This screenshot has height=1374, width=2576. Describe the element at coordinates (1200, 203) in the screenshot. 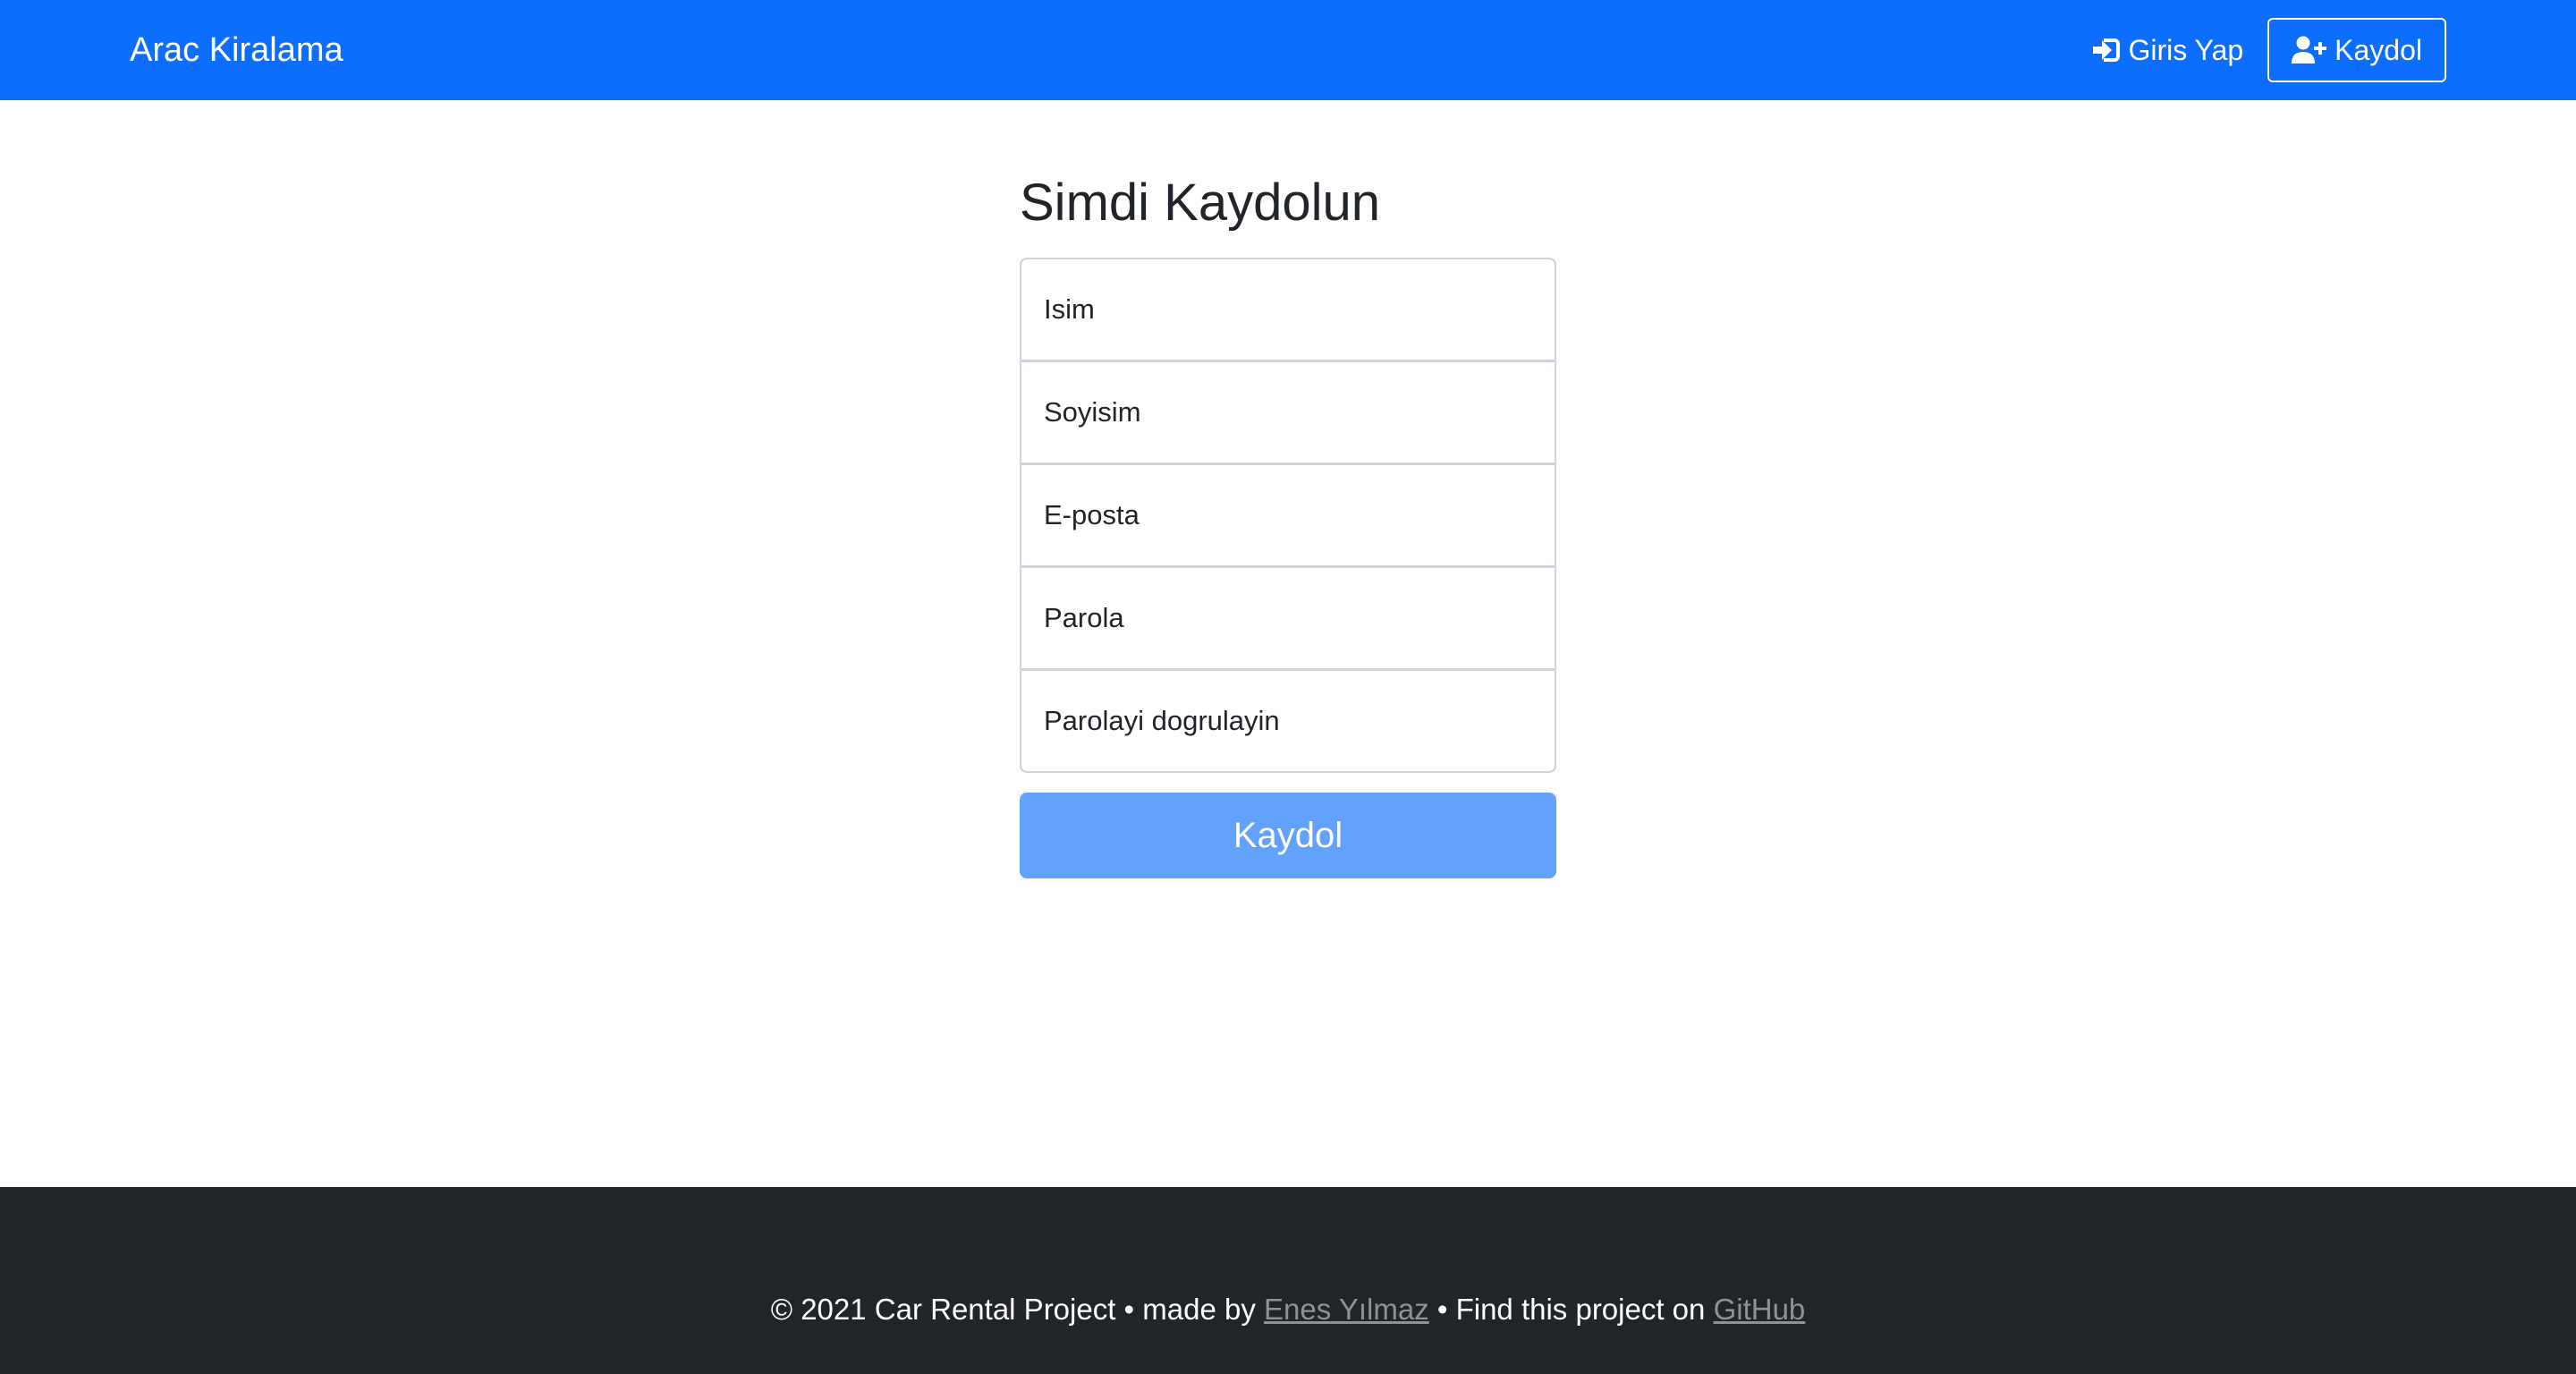

I see `page-title: Simdi Kaydolun` at that location.